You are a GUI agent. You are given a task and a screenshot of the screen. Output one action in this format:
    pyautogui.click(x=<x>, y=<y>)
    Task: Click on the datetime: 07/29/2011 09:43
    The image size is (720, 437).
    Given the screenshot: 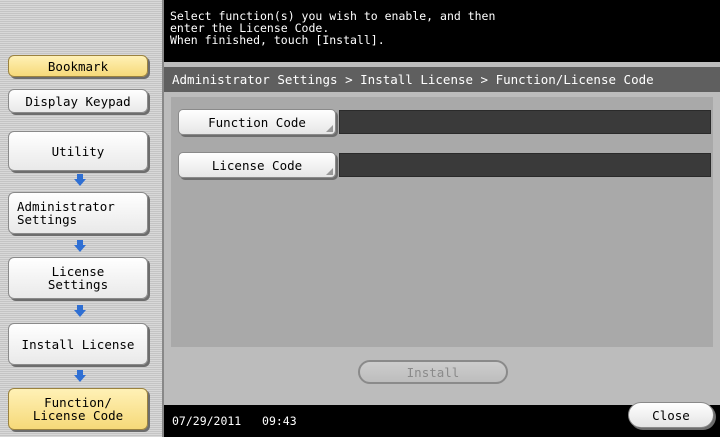 What is the action you would take?
    pyautogui.click(x=234, y=421)
    